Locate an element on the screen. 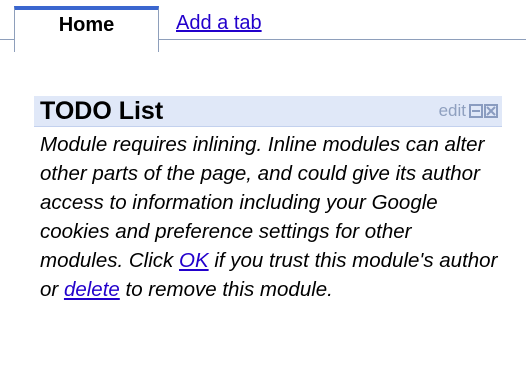 The image size is (526, 374). tab-home: Home is located at coordinates (86, 29).